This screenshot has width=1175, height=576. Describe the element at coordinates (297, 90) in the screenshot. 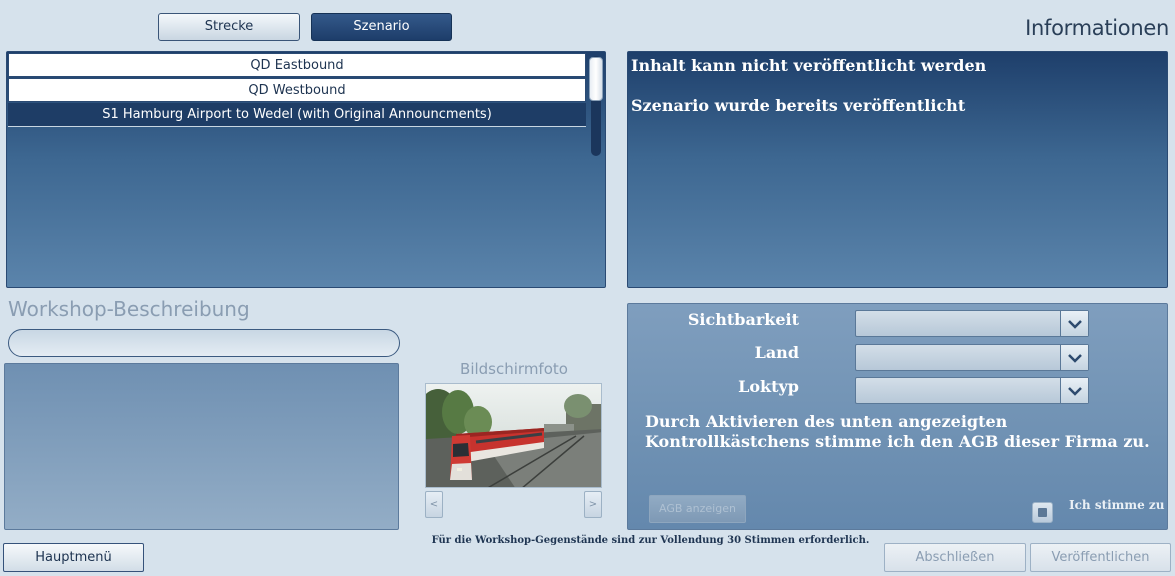

I see `list-item: QD Westbound` at that location.